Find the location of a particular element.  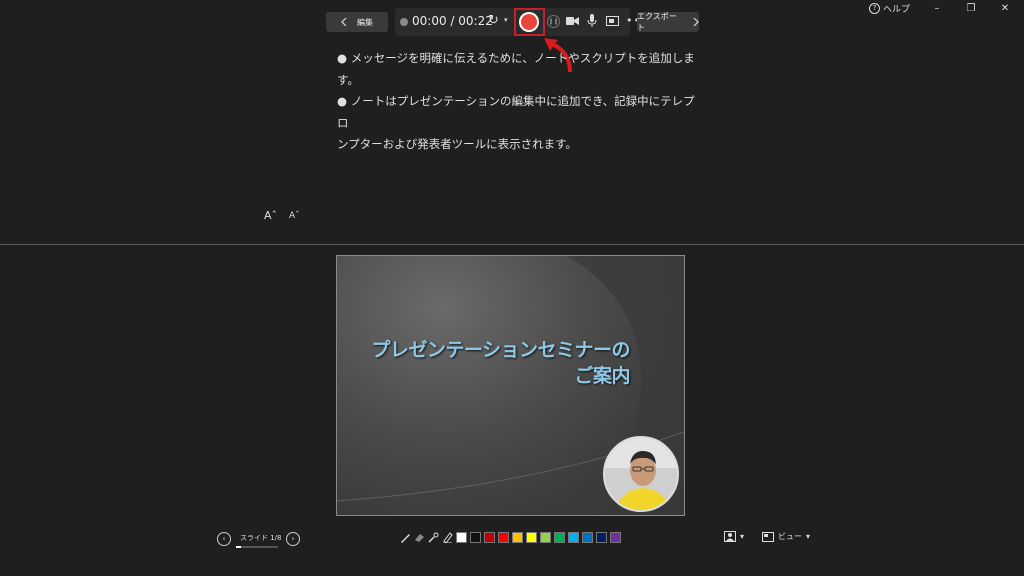

edit-label: 編集 is located at coordinates (365, 22).